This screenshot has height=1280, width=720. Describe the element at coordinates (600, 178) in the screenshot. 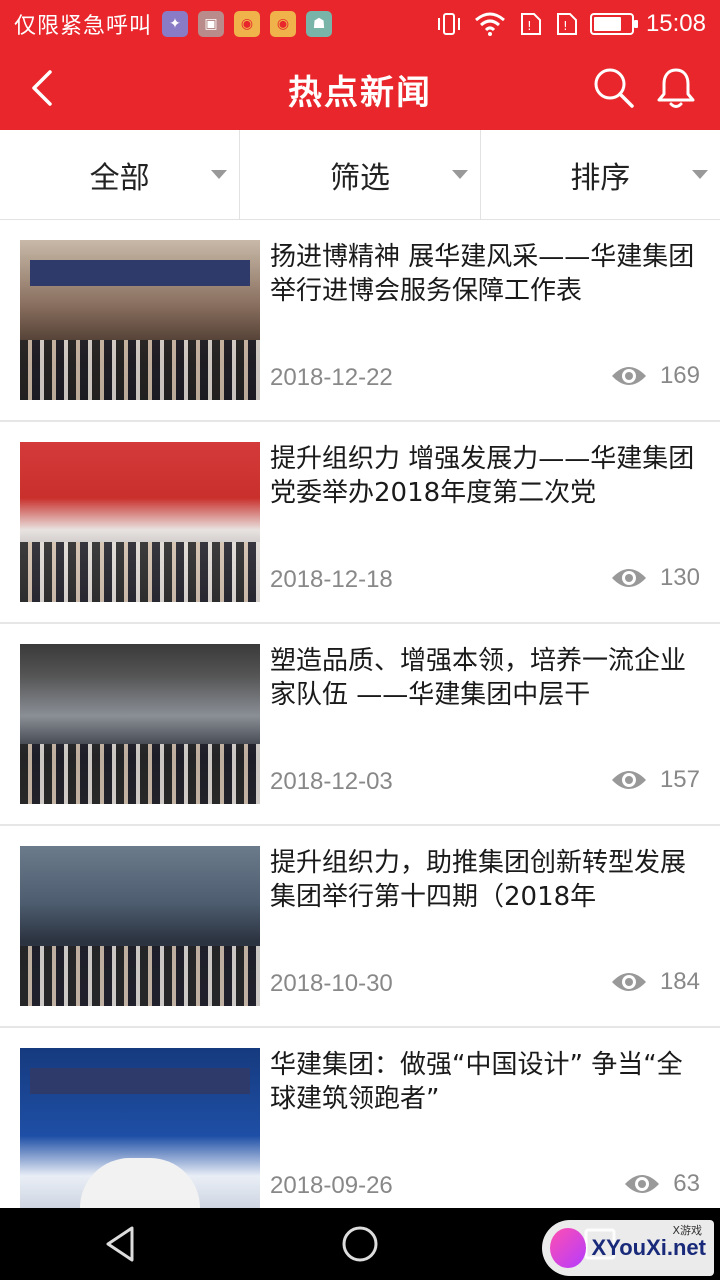

I see `filter-label: 排序` at that location.